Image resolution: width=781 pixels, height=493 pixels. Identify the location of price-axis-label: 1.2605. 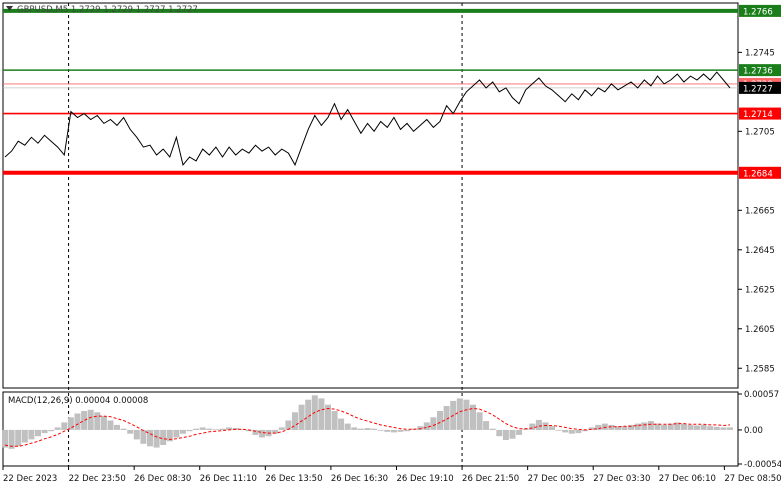
(760, 330).